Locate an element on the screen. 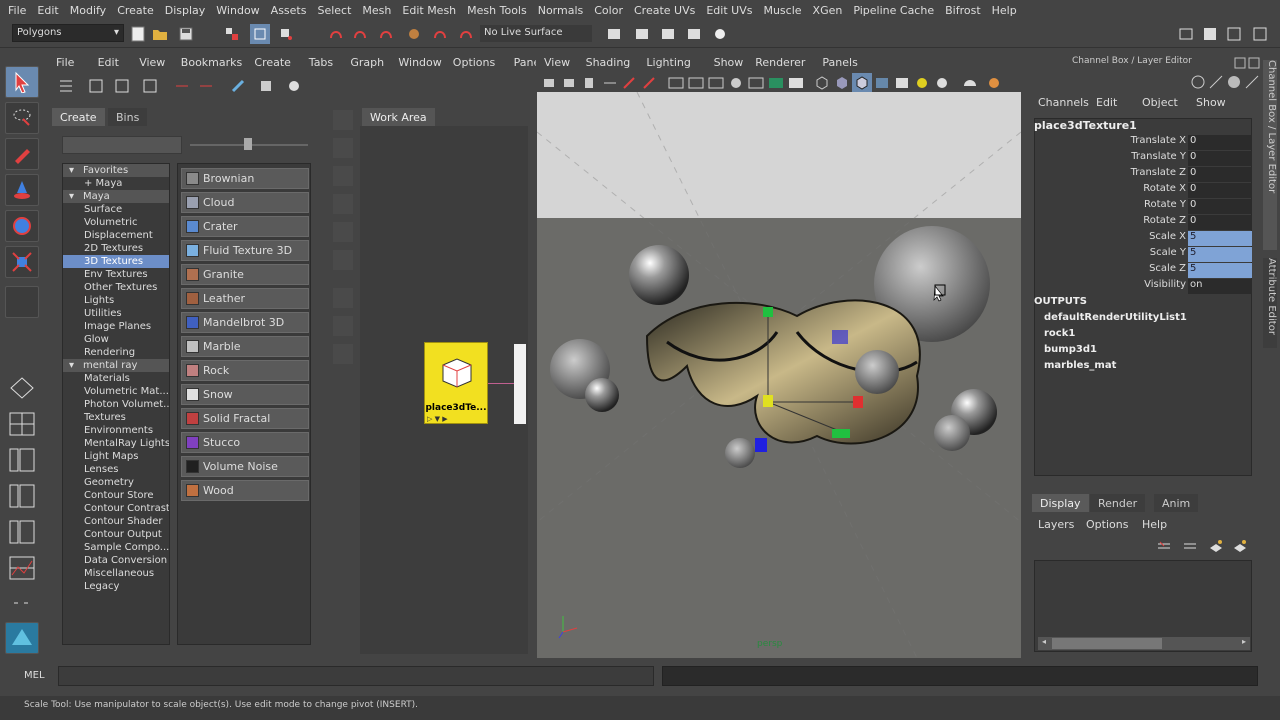 The width and height of the screenshot is (1280, 720). menu-window: Window is located at coordinates (239, 10).